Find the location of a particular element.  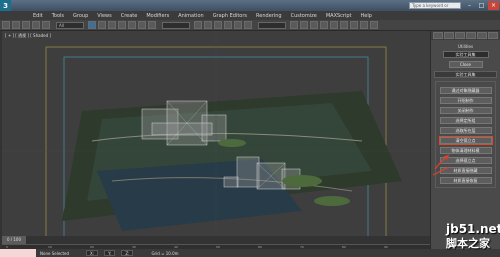

percent-snap-icon is located at coordinates (238, 25).